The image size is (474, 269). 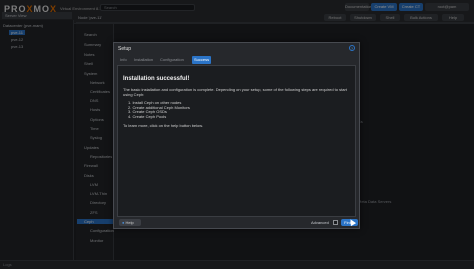 What do you see at coordinates (123, 60) in the screenshot?
I see `tab-info: Info` at bounding box center [123, 60].